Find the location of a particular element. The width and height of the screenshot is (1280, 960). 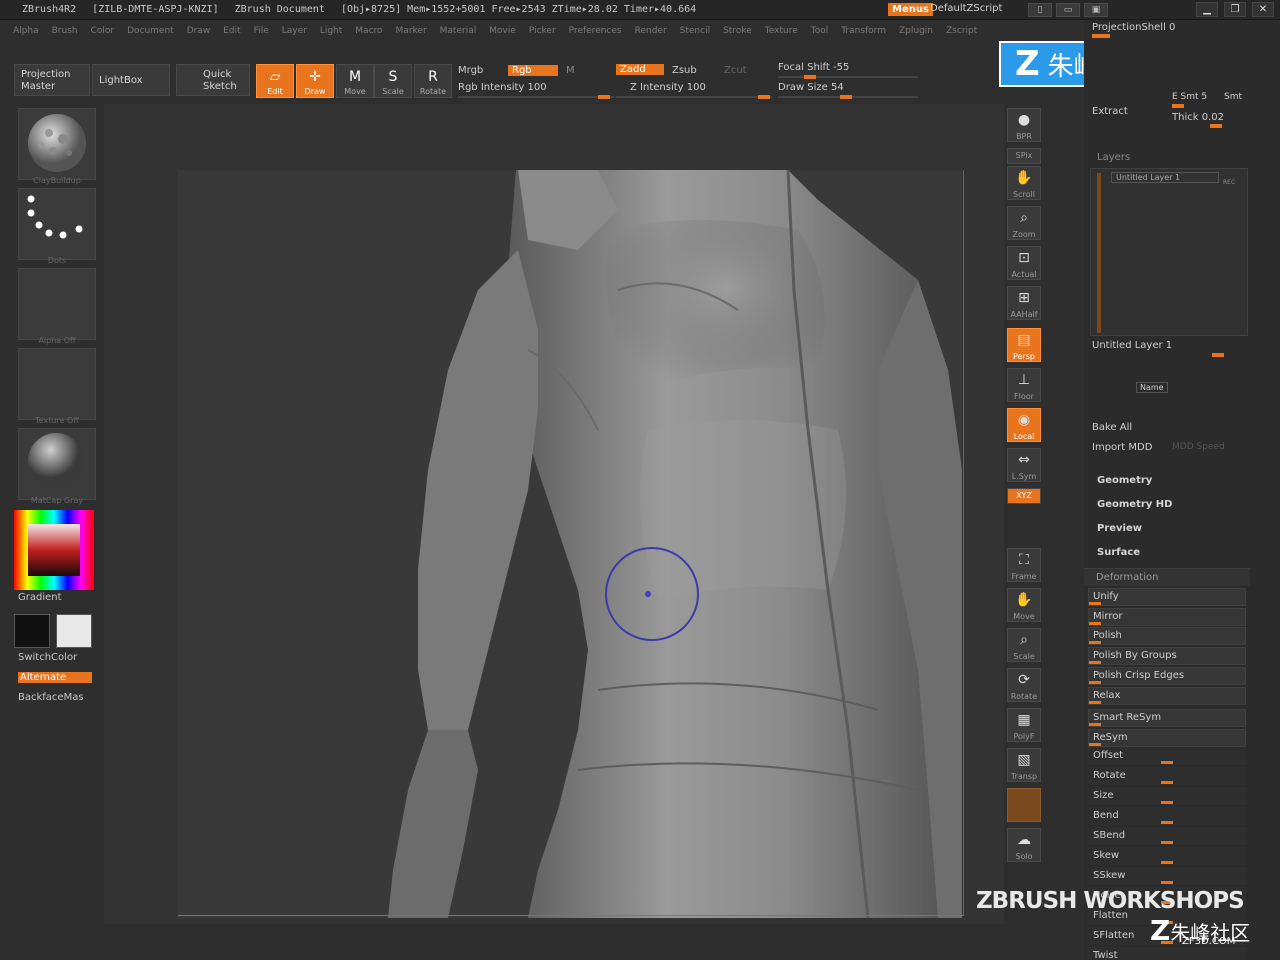

projection-shell-knob is located at coordinates (1101, 36).